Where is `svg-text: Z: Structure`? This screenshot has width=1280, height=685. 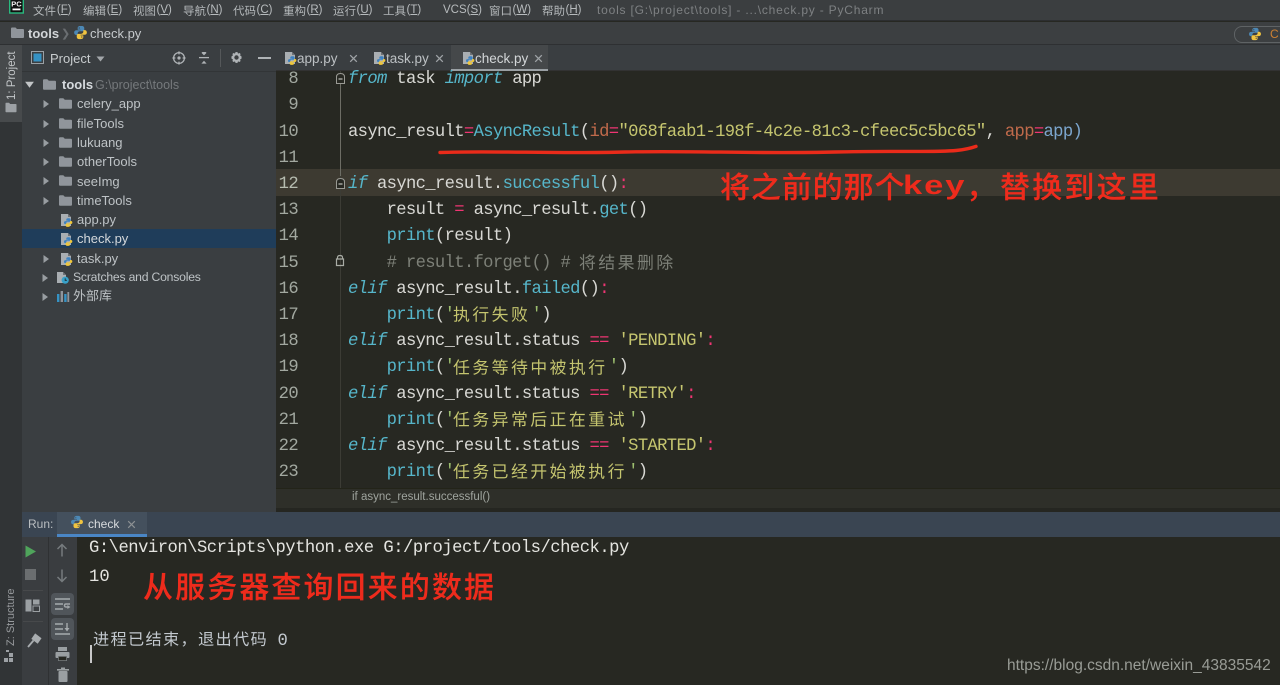 svg-text: Z: Structure is located at coordinates (11, 617).